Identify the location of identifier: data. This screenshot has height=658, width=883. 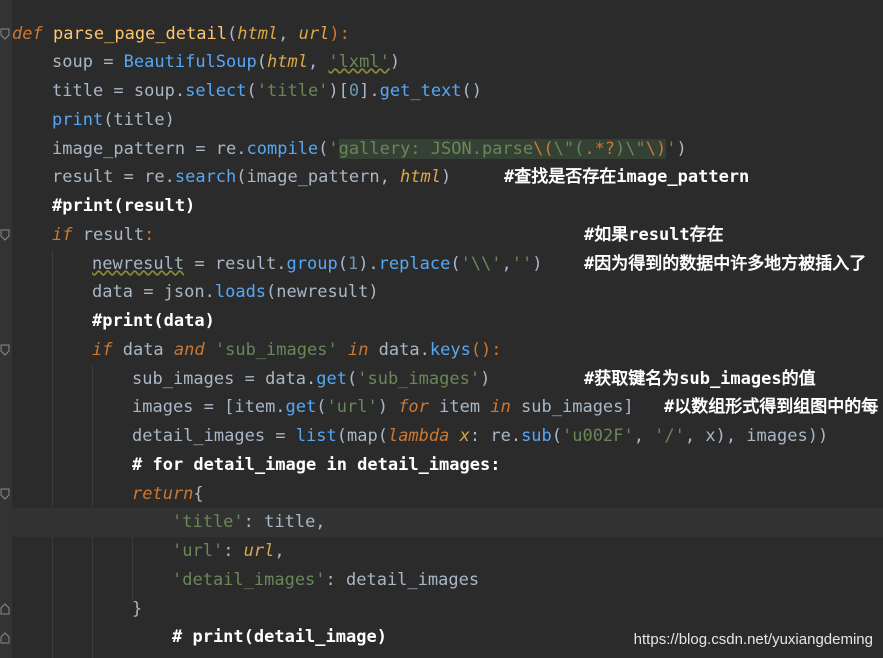
(143, 350).